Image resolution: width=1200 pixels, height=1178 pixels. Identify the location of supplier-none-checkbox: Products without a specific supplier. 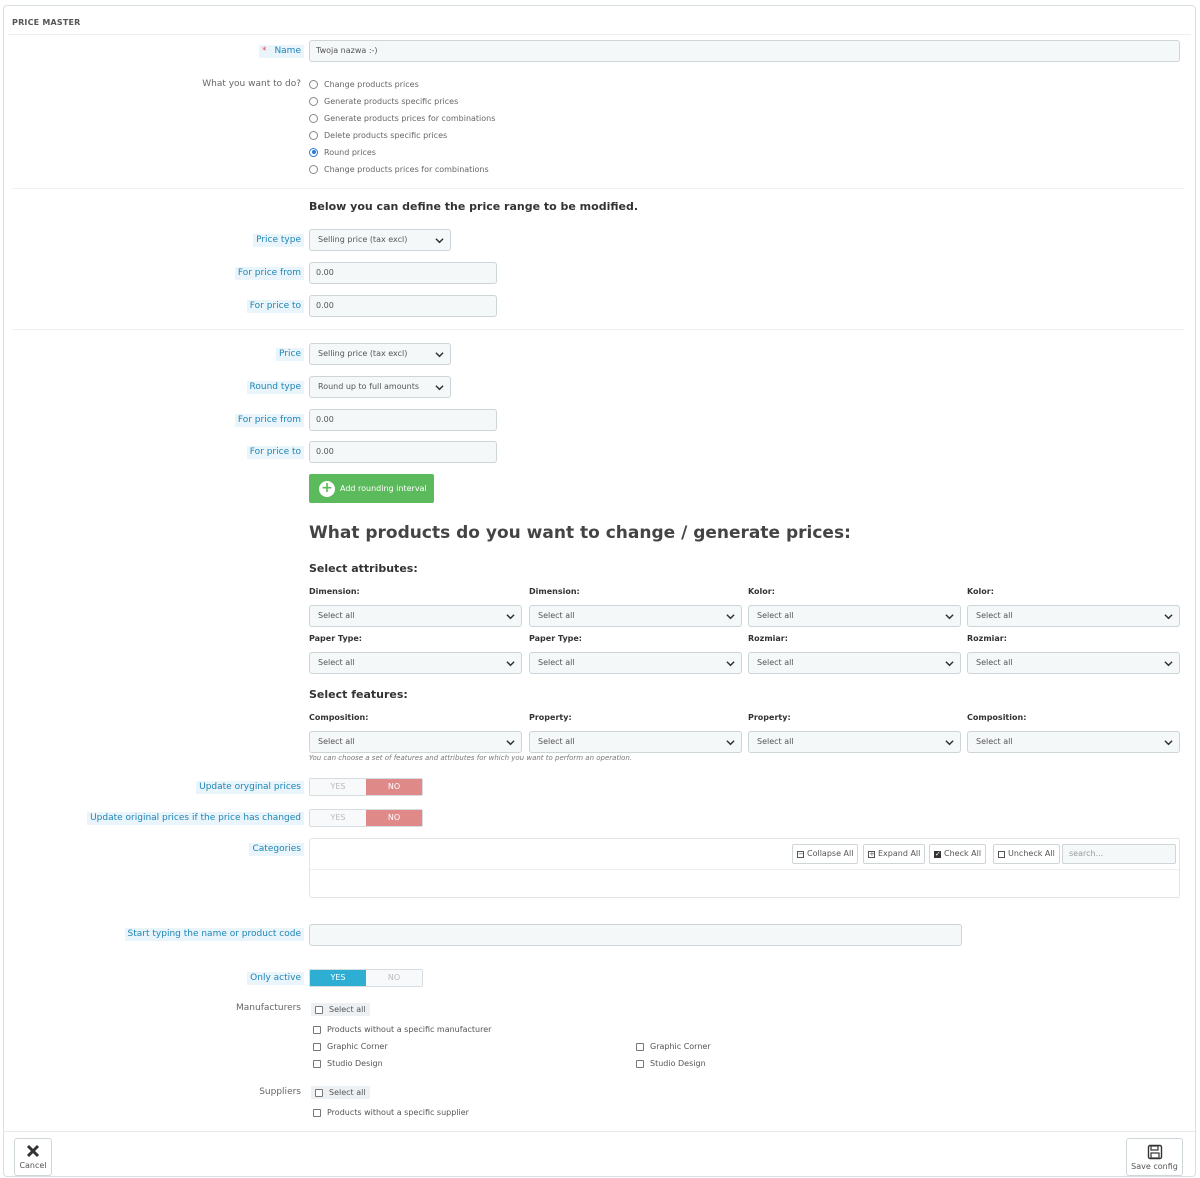
(391, 1112).